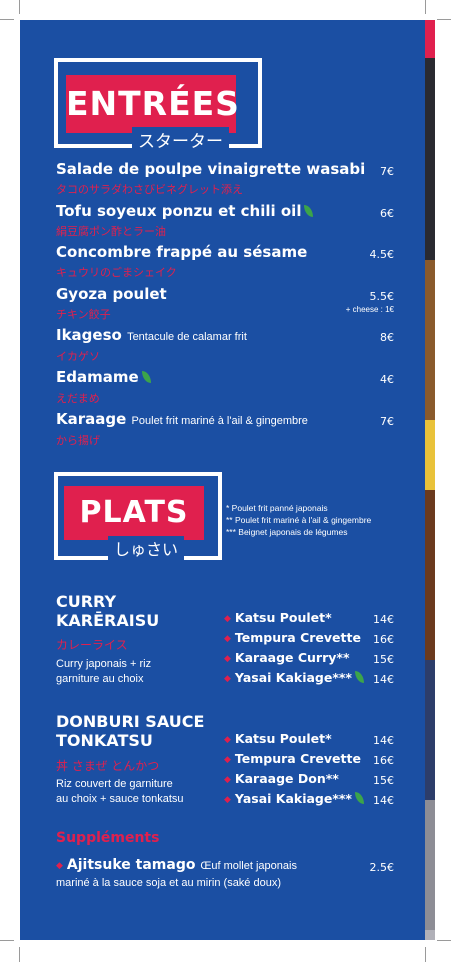 This screenshot has width=451, height=962. Describe the element at coordinates (108, 620) in the screenshot. I see `dish-title-line: KARĒRAISU` at that location.